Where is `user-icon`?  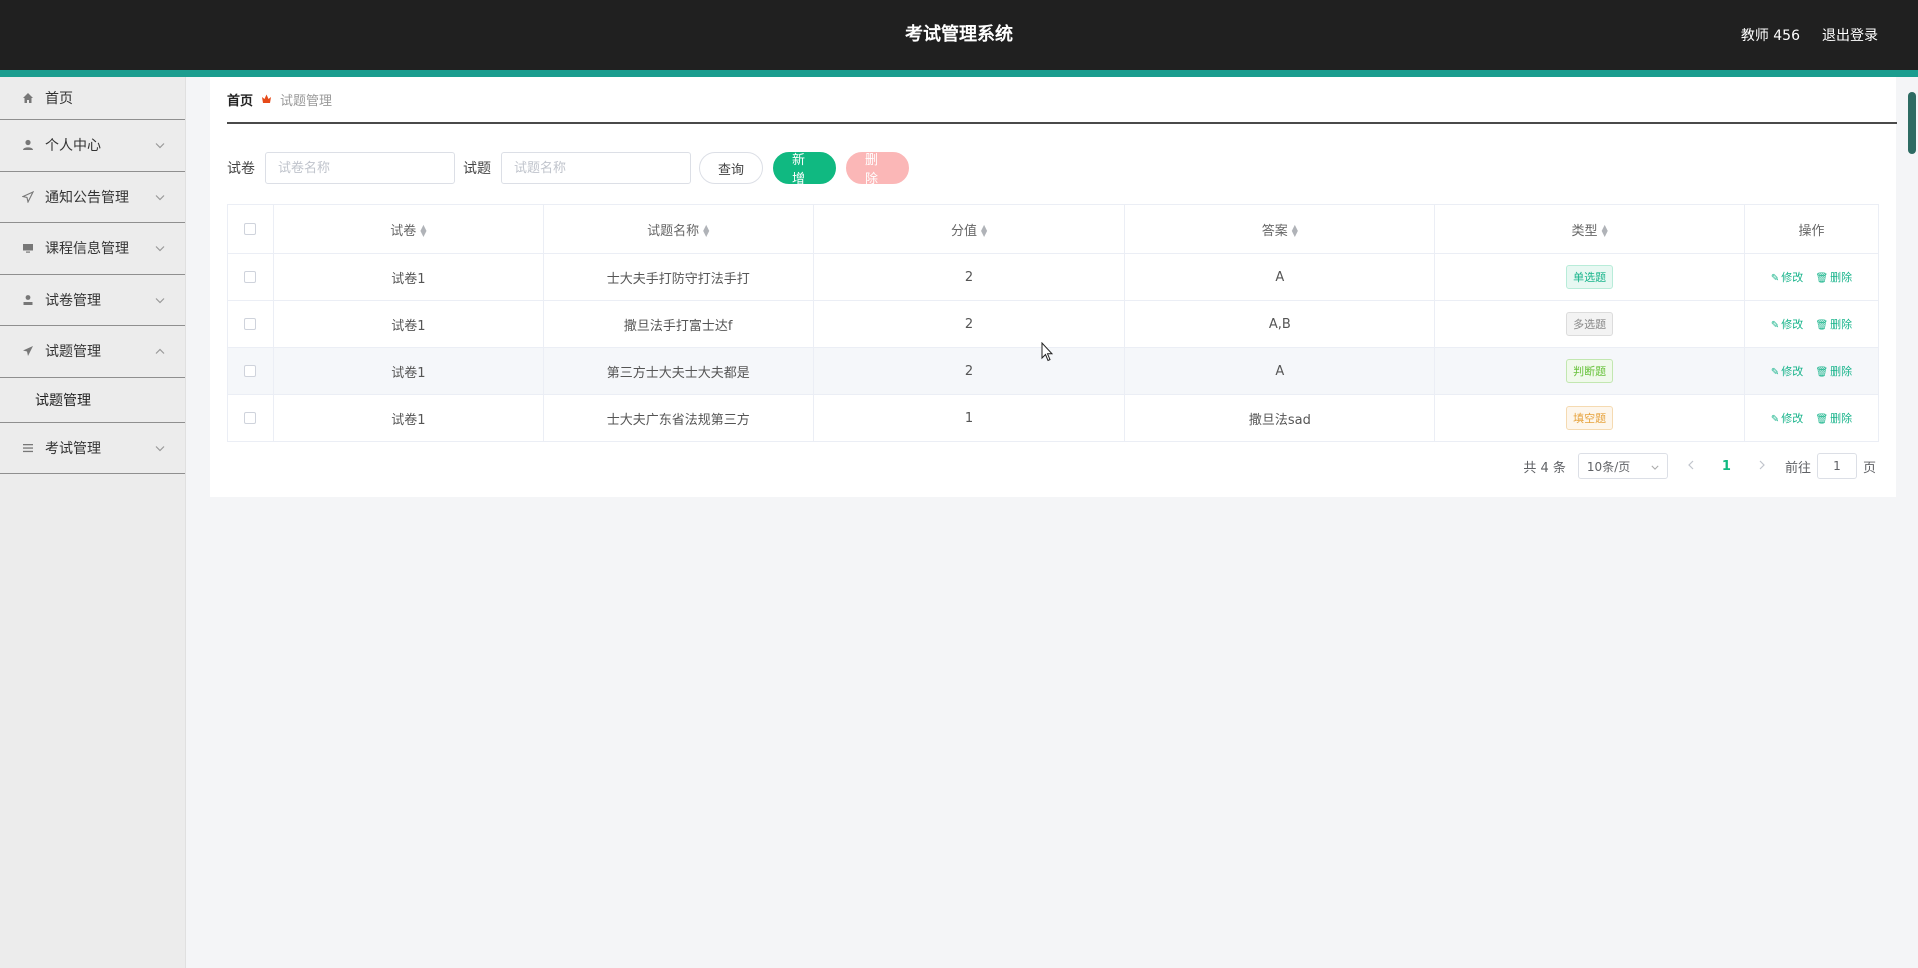 user-icon is located at coordinates (28, 145).